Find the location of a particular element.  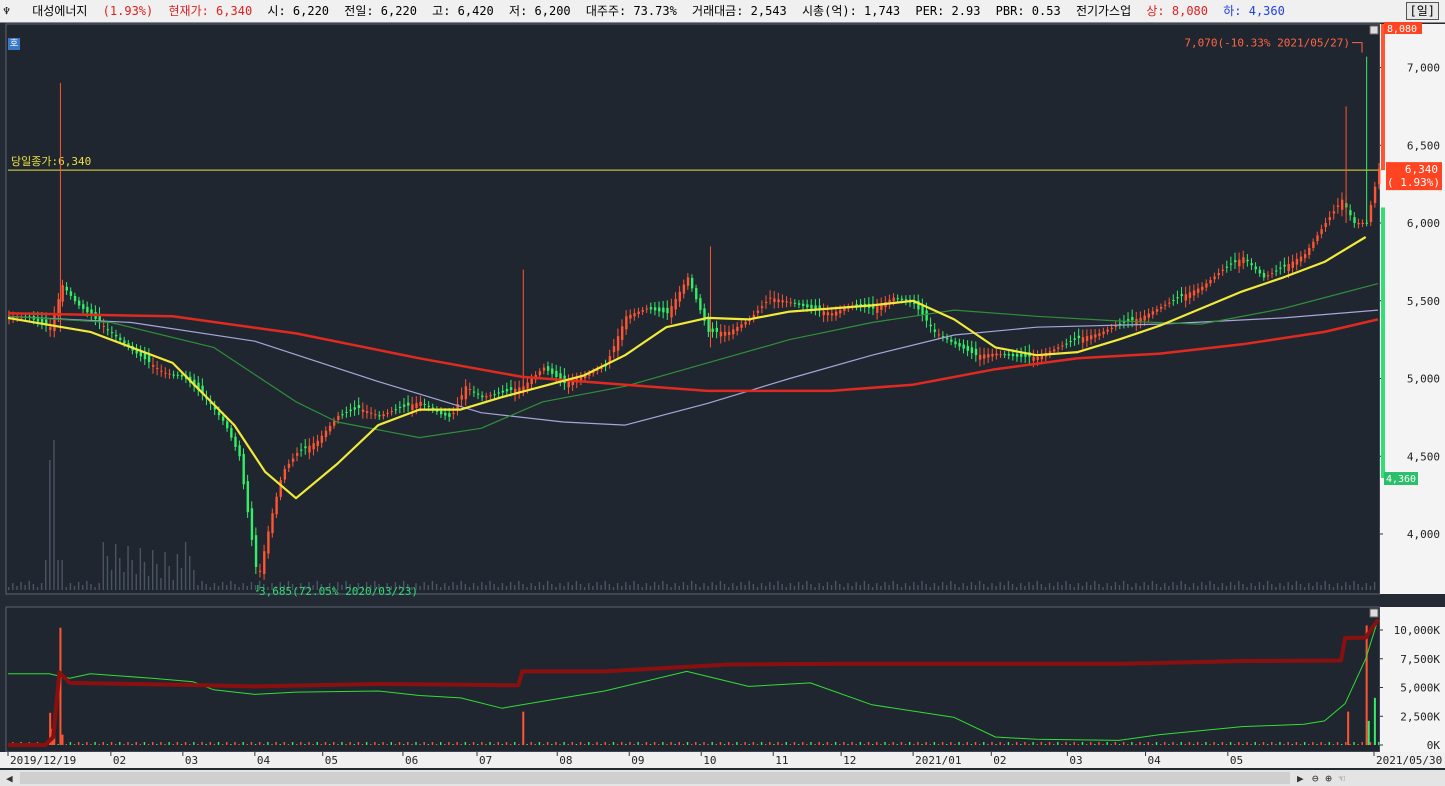

period-selector: [일] is located at coordinates (1422, 11).